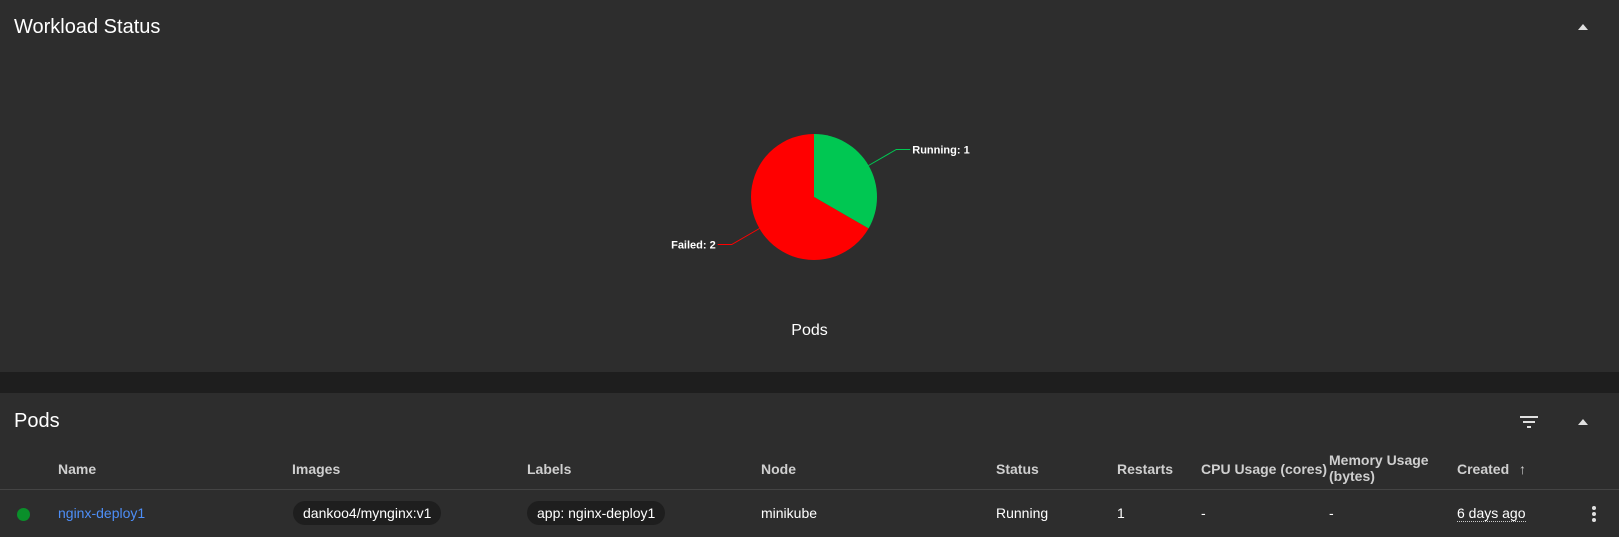 The height and width of the screenshot is (537, 1619). Describe the element at coordinates (789, 513) in the screenshot. I see `node-value: minikube` at that location.